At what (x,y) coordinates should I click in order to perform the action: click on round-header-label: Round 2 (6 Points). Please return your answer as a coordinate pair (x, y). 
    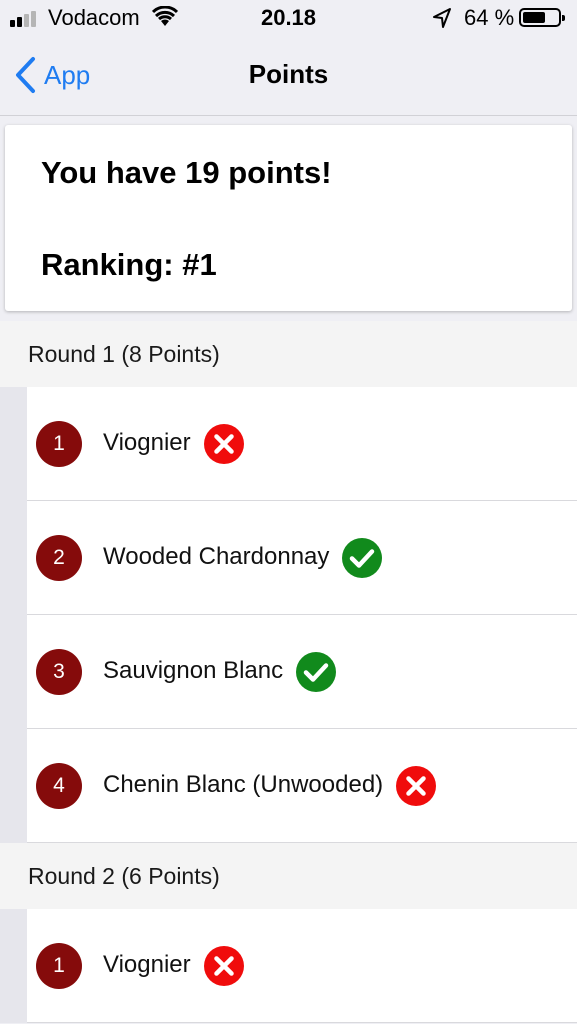
    Looking at the image, I should click on (124, 876).